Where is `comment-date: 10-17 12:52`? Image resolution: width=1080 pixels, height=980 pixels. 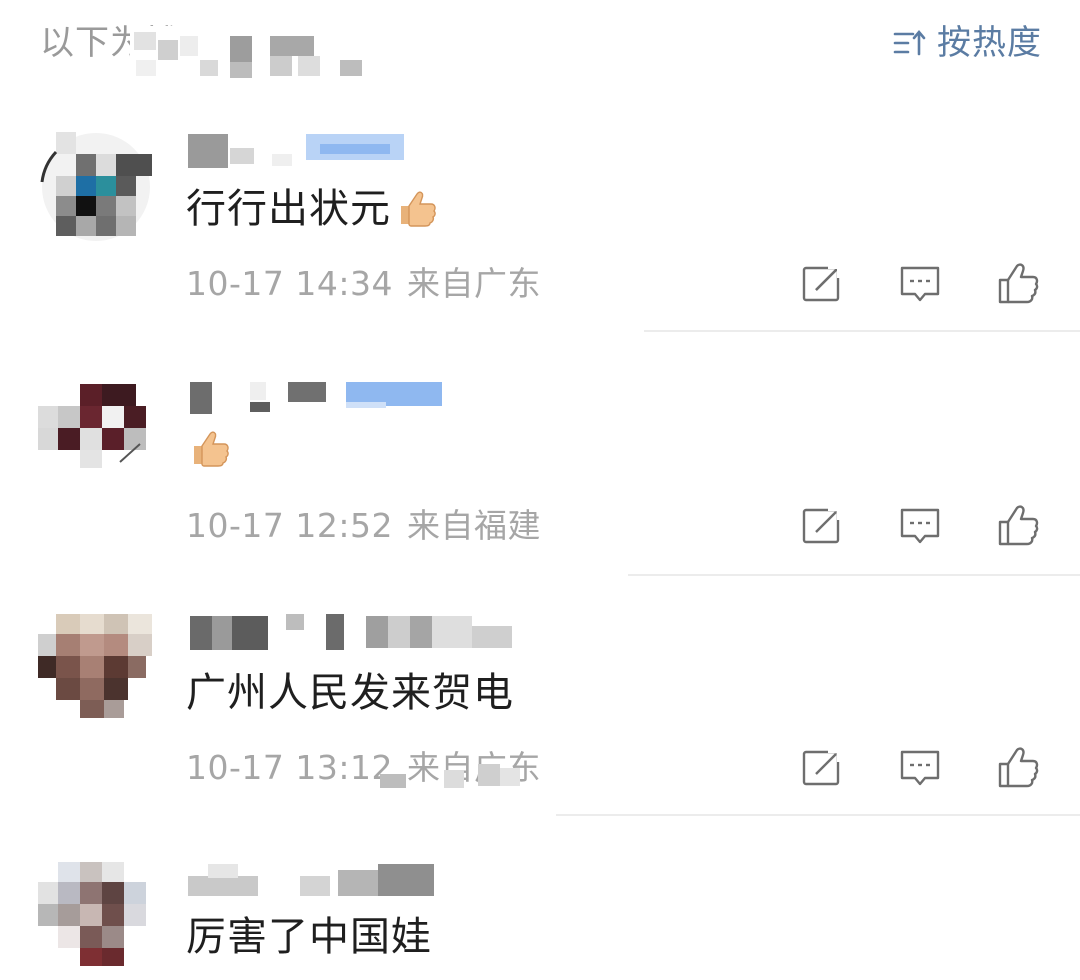 comment-date: 10-17 12:52 is located at coordinates (289, 525).